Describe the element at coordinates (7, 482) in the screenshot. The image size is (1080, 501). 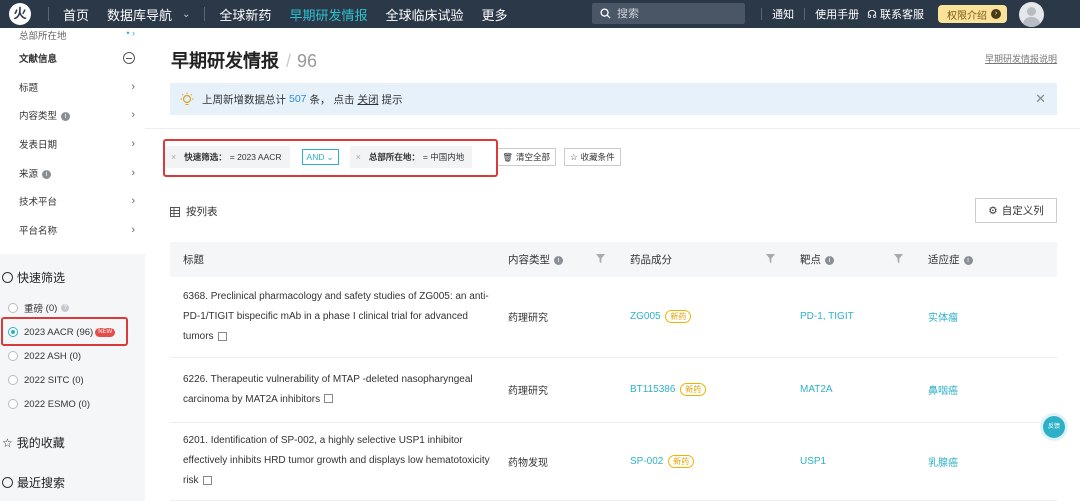
I see `clock-icon` at that location.